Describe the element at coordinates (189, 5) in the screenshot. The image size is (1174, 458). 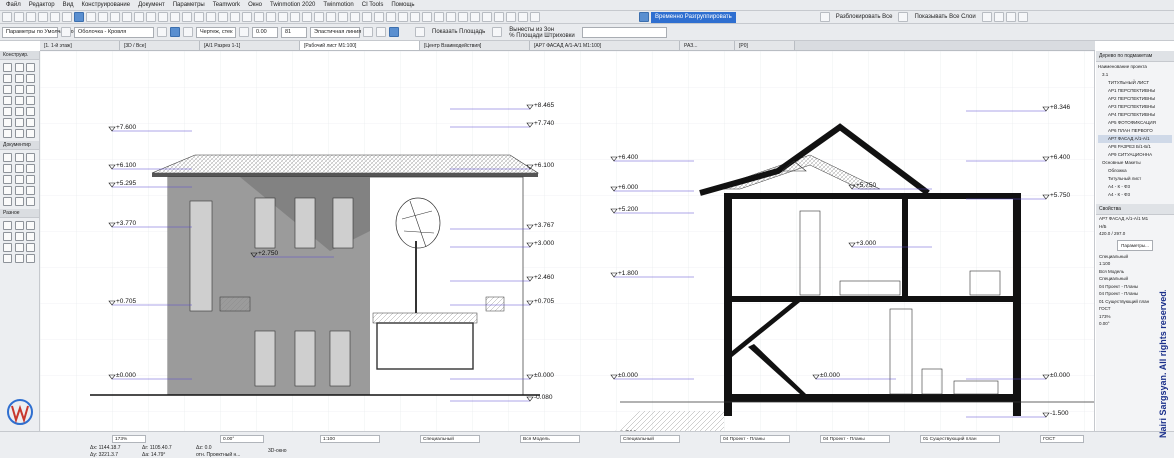
I see `menu-options: Параметры` at that location.